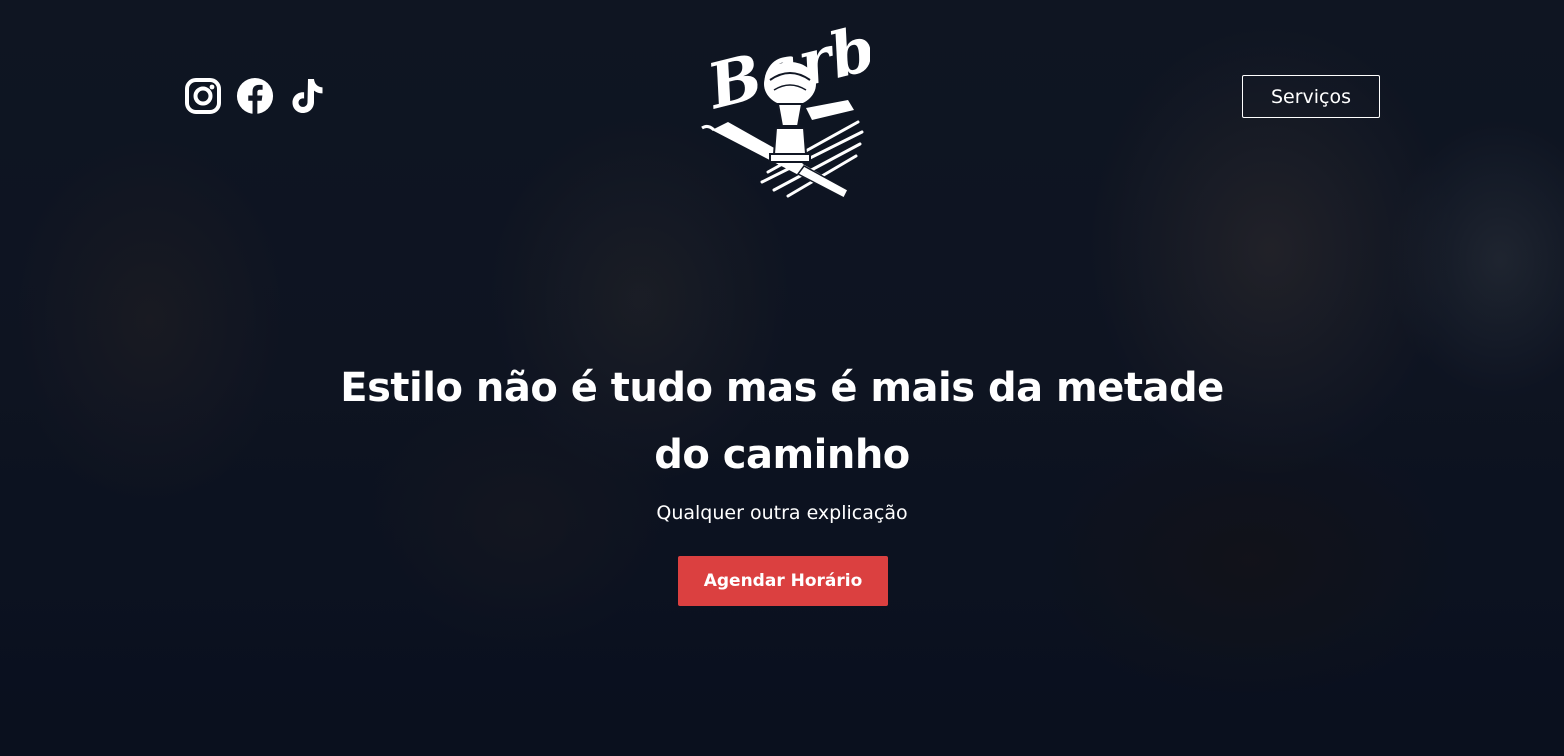 The width and height of the screenshot is (1564, 756). I want to click on hero-headline-line1: Estilo não é tudo mas é mais da metade, so click(782, 388).